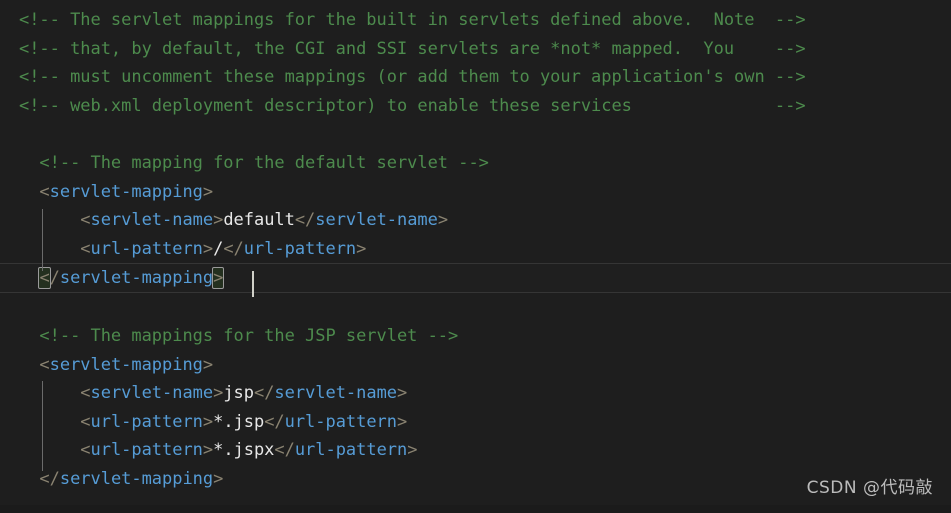 Image resolution: width=951 pixels, height=513 pixels. I want to click on text-cursor, so click(253, 284).